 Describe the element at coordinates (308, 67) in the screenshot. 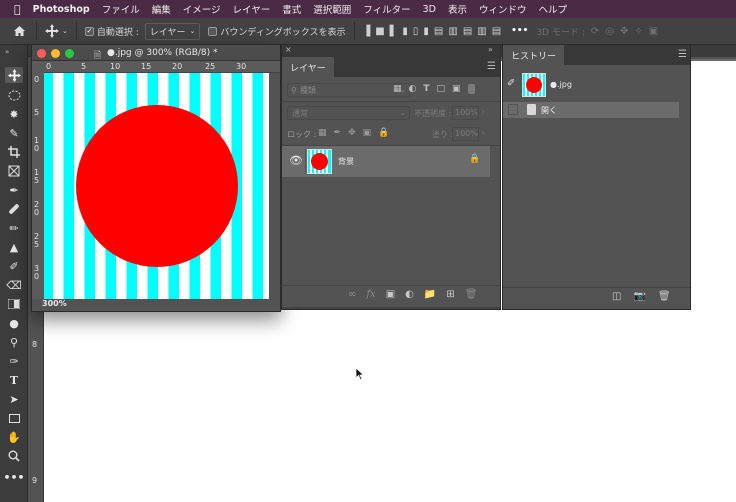

I see `tab-layers: レイヤー` at that location.